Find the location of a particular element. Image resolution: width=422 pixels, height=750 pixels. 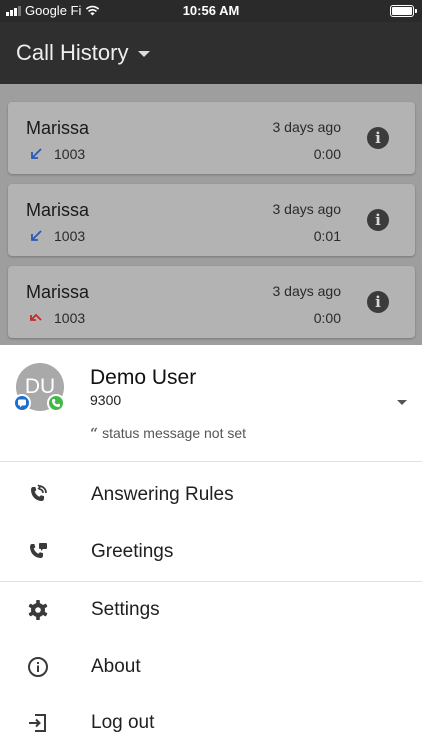

menu-item-greetings: Greetings is located at coordinates (211, 552).